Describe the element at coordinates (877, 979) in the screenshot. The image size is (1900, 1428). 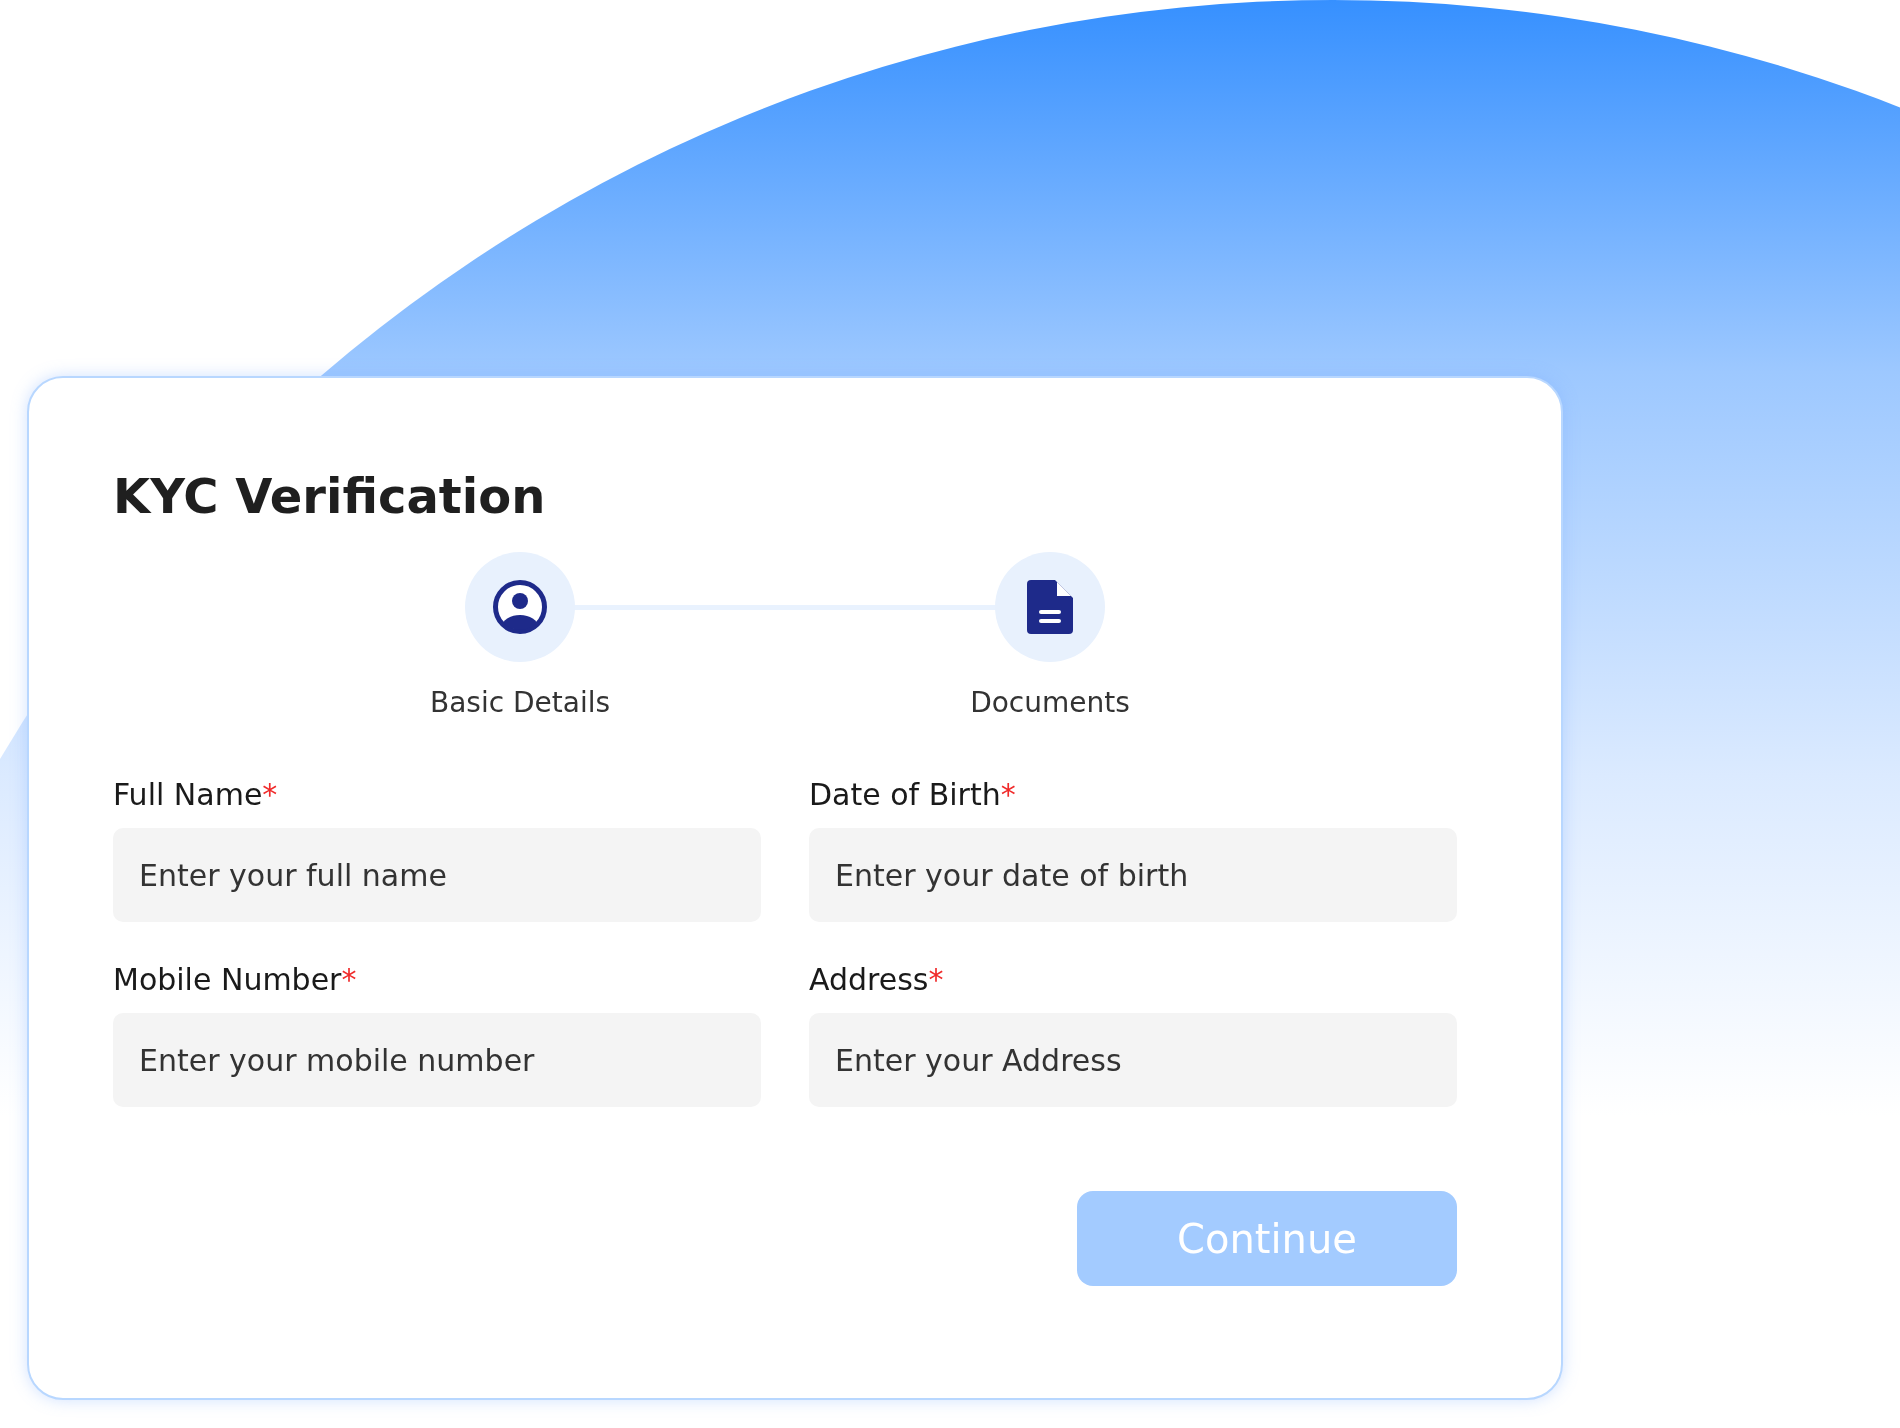
I see `field-label: Address*` at that location.